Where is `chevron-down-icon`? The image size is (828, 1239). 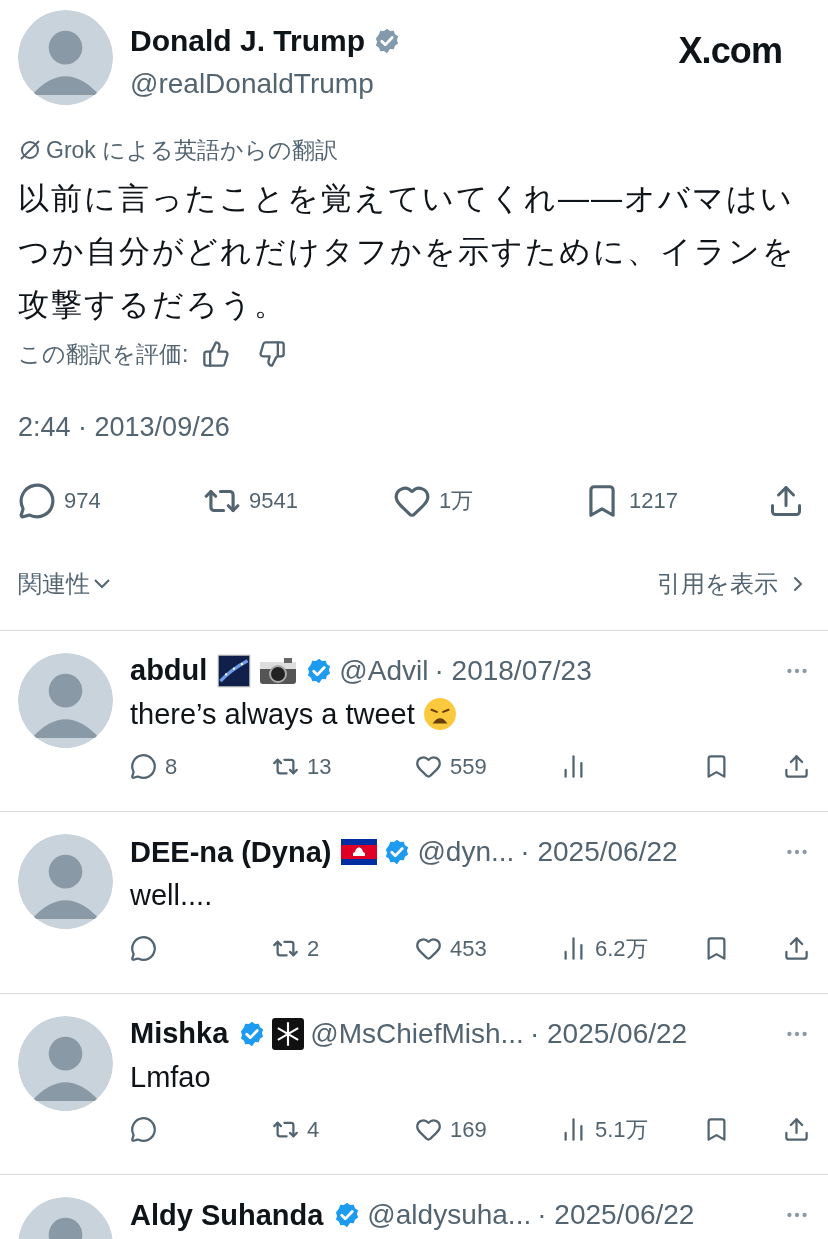
chevron-down-icon is located at coordinates (102, 583).